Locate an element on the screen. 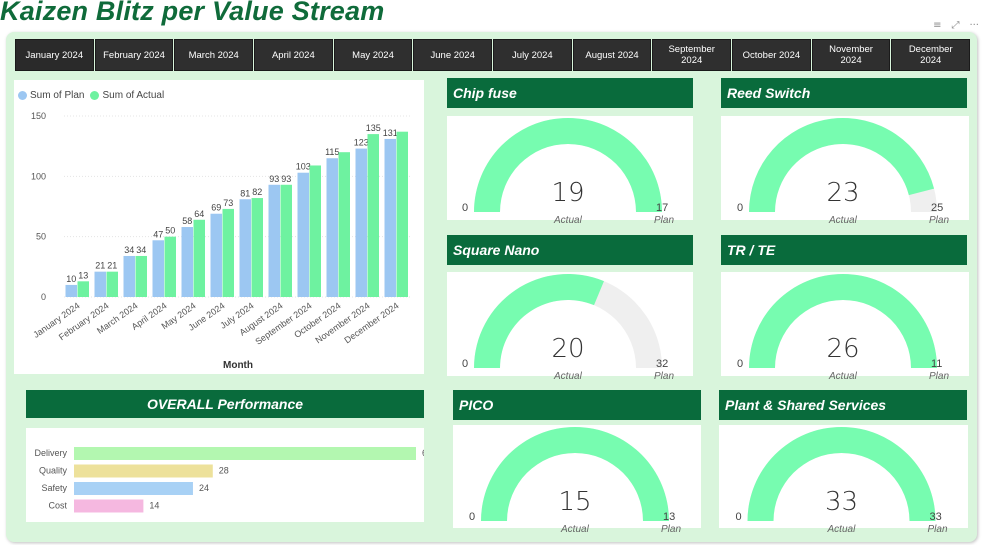 The height and width of the screenshot is (545, 985). chart-legend: Sum of Plan Sum of Actual is located at coordinates (94, 95).